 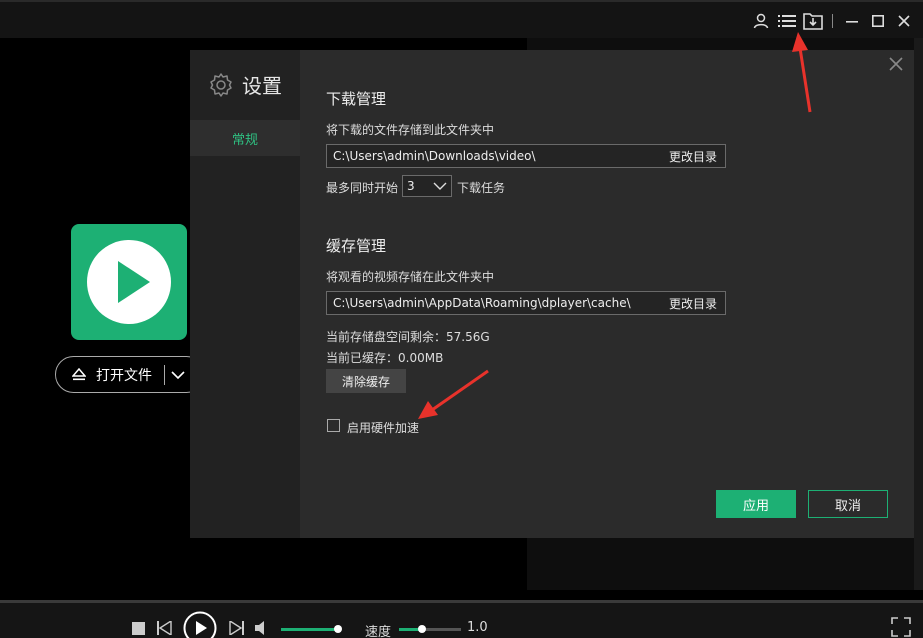 I want to click on playlist-scroll-strip, so click(x=918, y=314).